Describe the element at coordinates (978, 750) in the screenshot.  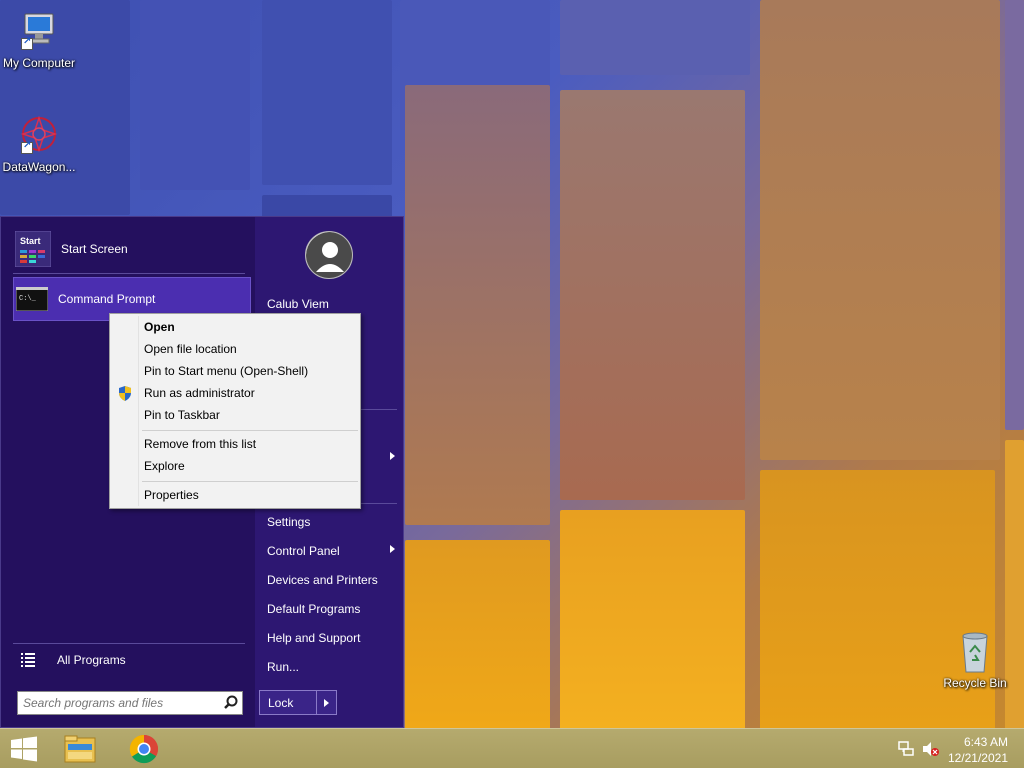
I see `system-clock: 6:43 AM 12/21/2021` at that location.